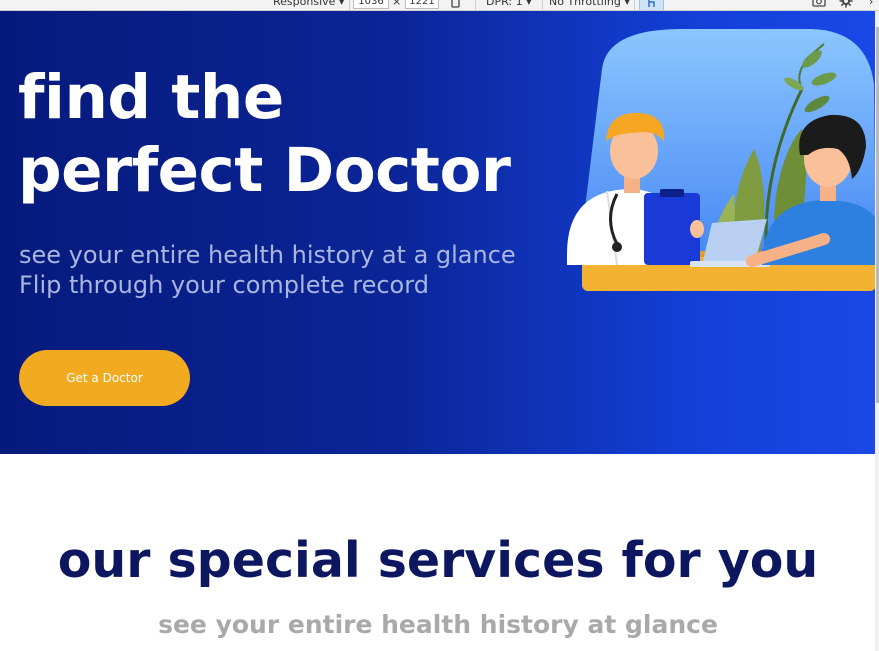  What do you see at coordinates (104, 378) in the screenshot?
I see `get-doctor-button: Get a Doctor` at bounding box center [104, 378].